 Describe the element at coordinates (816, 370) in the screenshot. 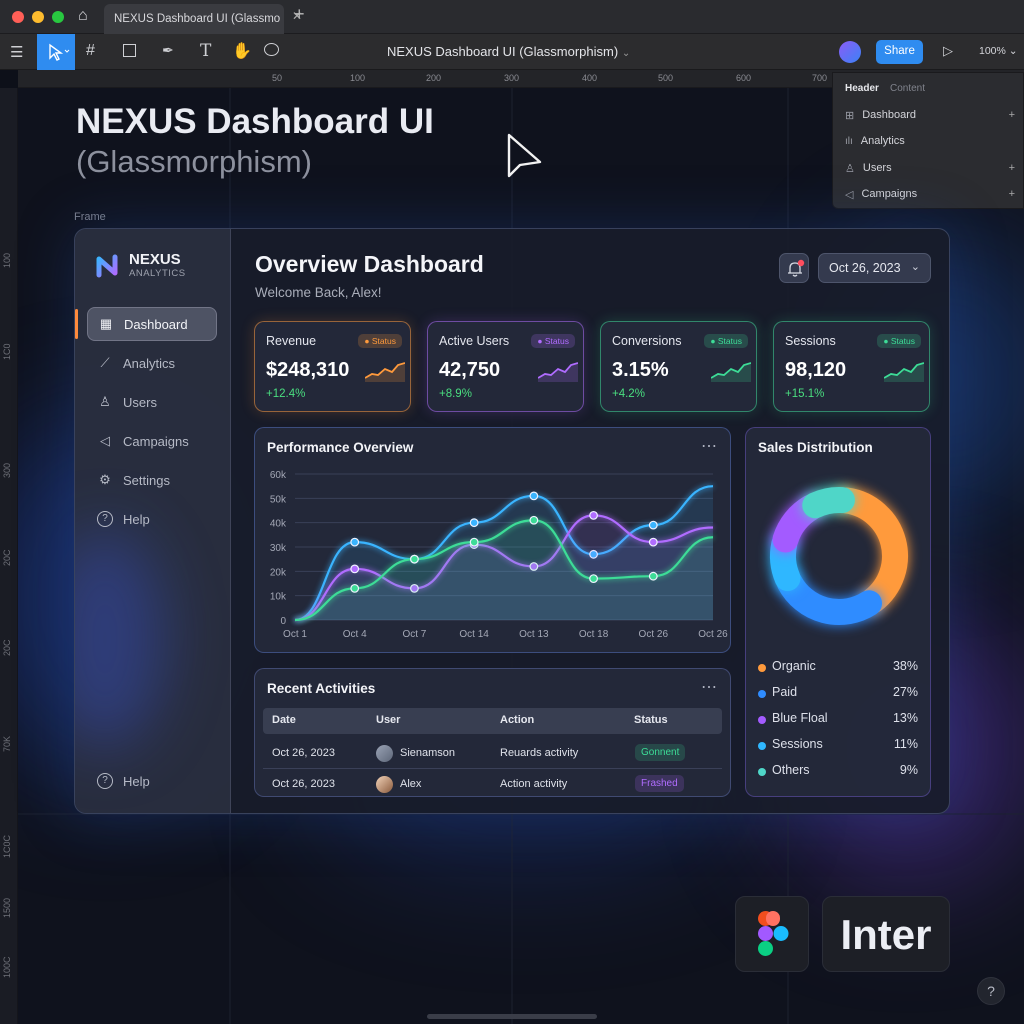

I see `stat-value: 98,120` at that location.